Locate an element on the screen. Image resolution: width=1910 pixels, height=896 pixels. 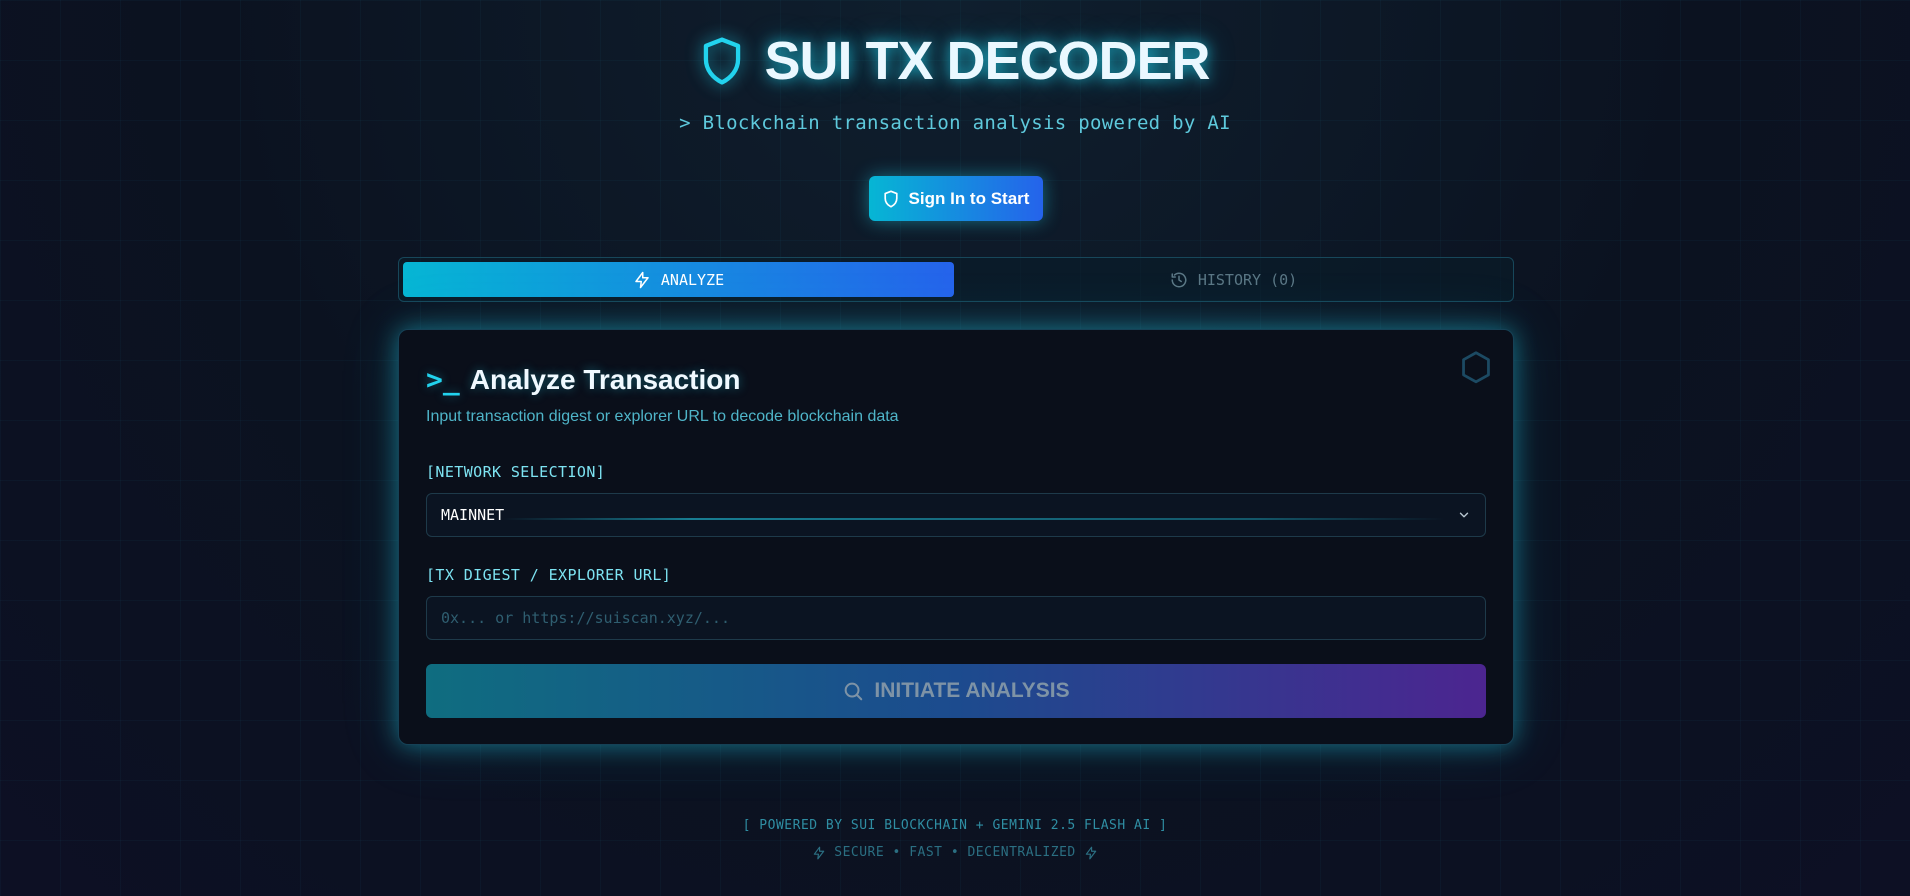
network-select: MAINNET is located at coordinates (956, 515).